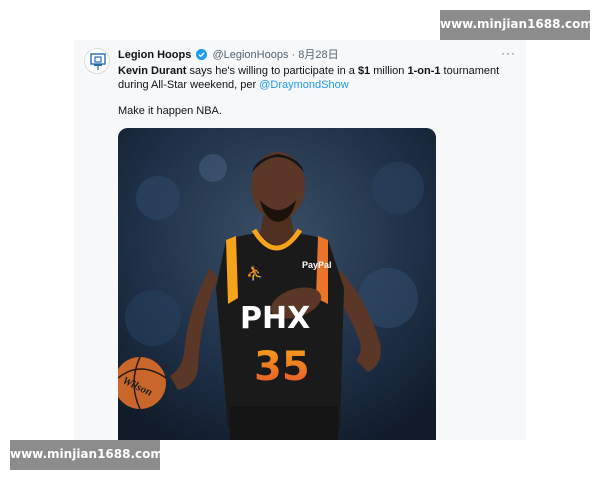 This screenshot has width=600, height=480. Describe the element at coordinates (272, 71) in the screenshot. I see `text-segment: says he's willing to participate in a` at that location.